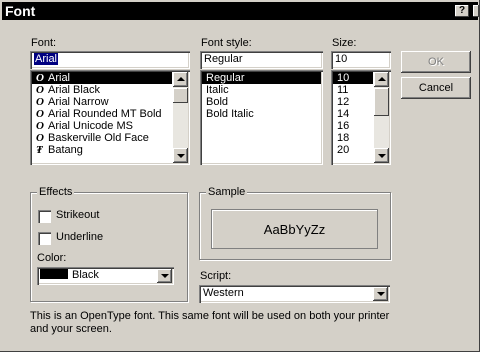 The height and width of the screenshot is (352, 480). I want to click on underline-checkbox, so click(44, 238).